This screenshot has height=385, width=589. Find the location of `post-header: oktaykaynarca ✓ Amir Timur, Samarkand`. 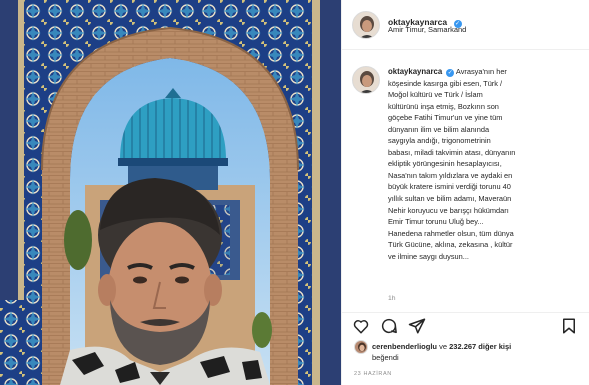

post-header: oktaykaynarca ✓ Amir Timur, Samarkand is located at coordinates (465, 25).